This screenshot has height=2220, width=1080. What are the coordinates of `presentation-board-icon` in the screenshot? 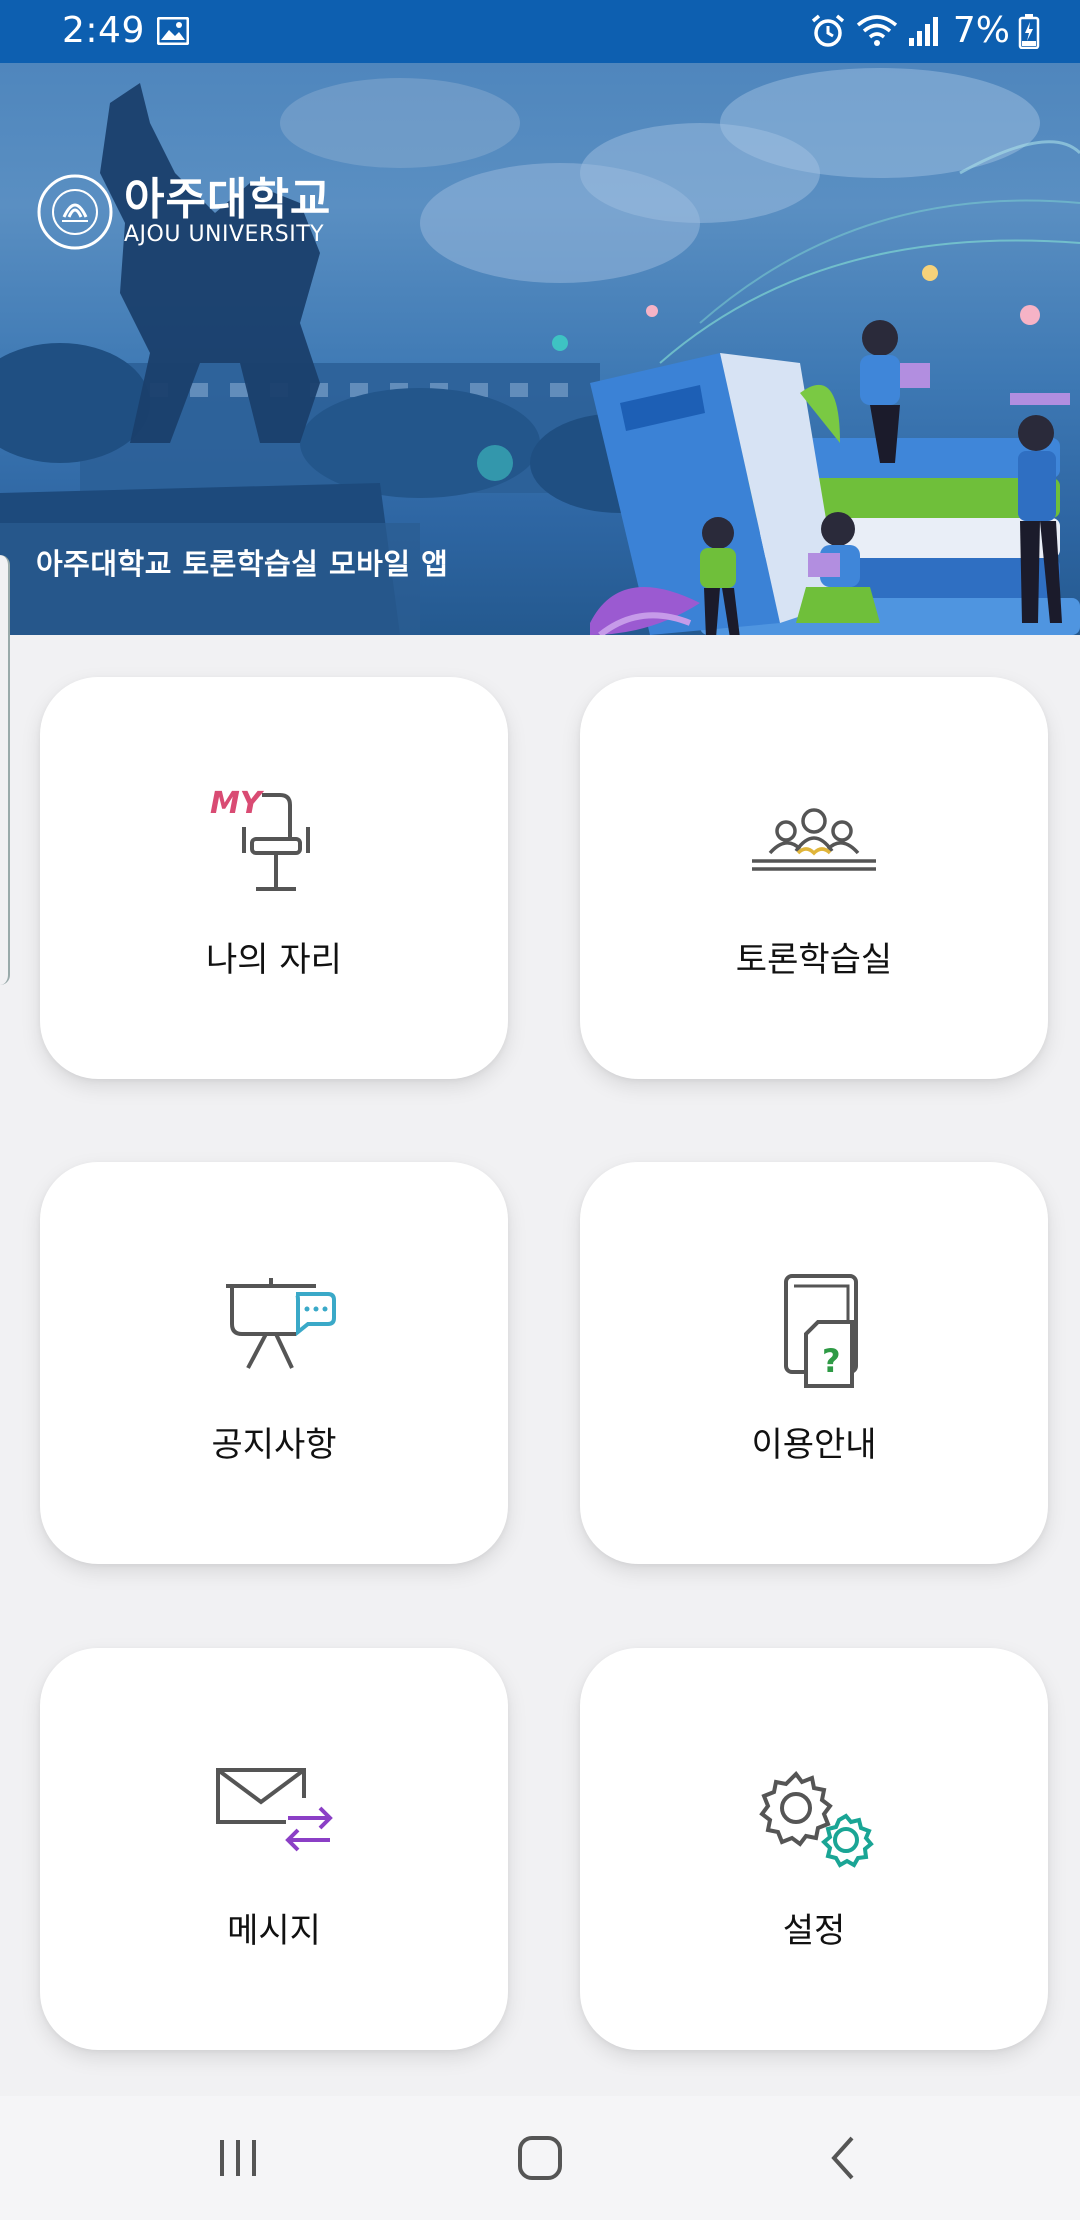 It's located at (281, 1323).